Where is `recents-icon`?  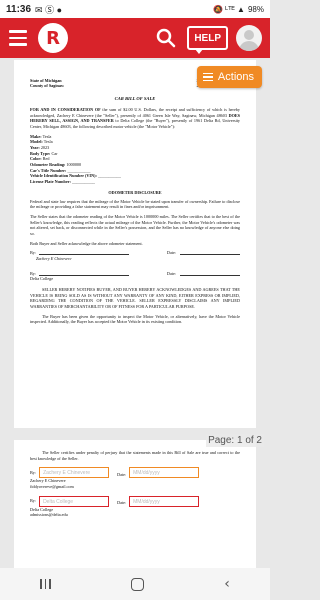 recents-icon is located at coordinates (45, 584).